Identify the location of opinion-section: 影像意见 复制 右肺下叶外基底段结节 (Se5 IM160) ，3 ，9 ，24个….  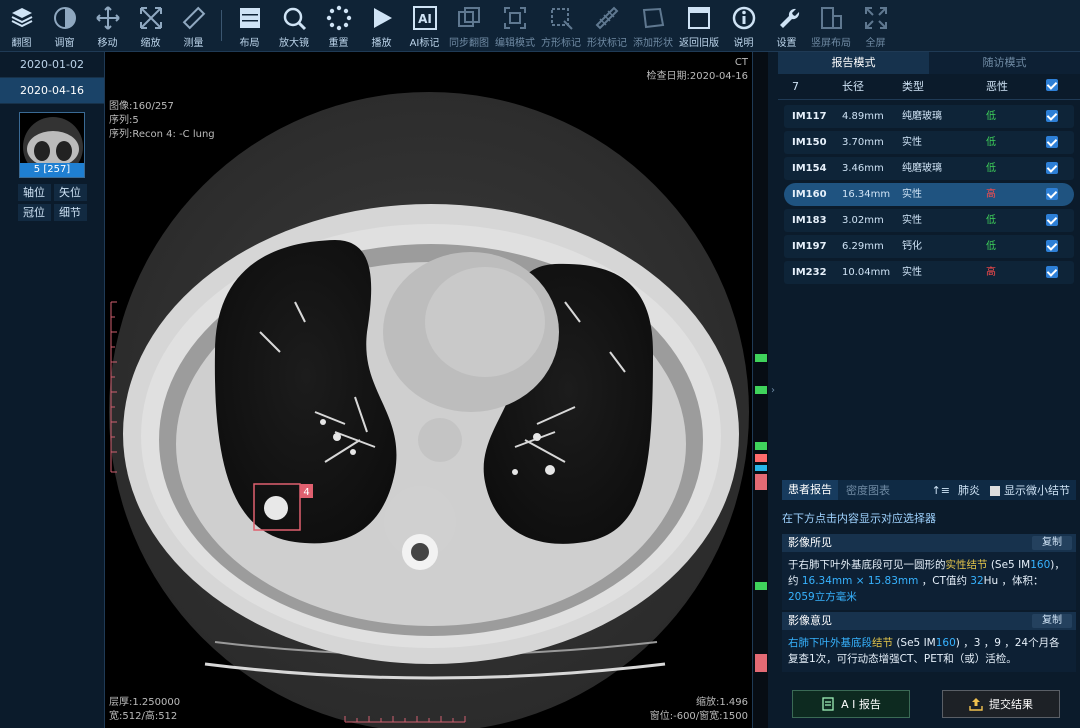
(929, 642).